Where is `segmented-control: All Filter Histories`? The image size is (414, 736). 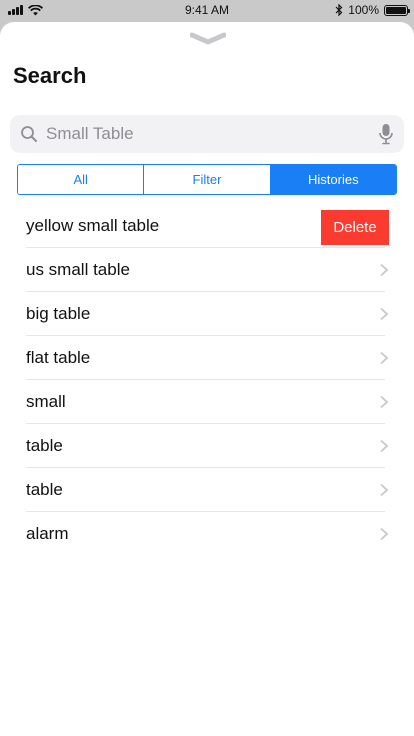 segmented-control: All Filter Histories is located at coordinates (207, 179).